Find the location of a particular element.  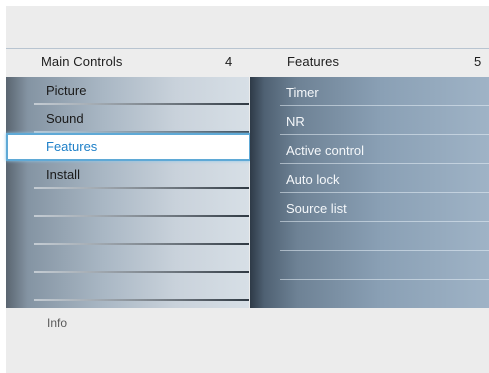

menu-item-label: Features is located at coordinates (72, 146).